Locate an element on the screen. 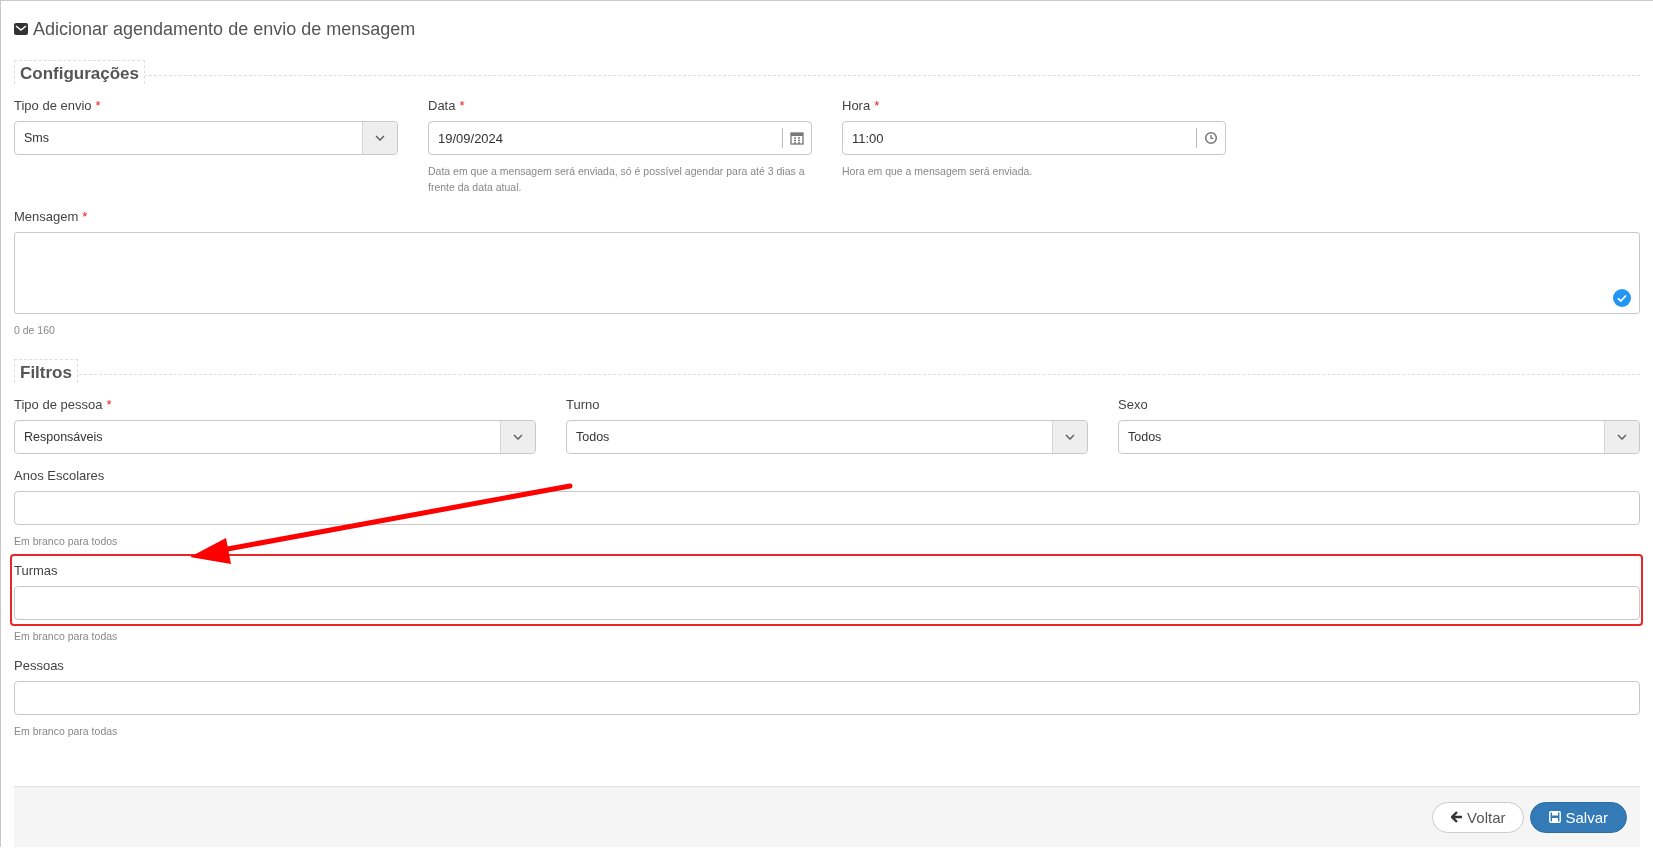  field-label: Data is located at coordinates (442, 106).